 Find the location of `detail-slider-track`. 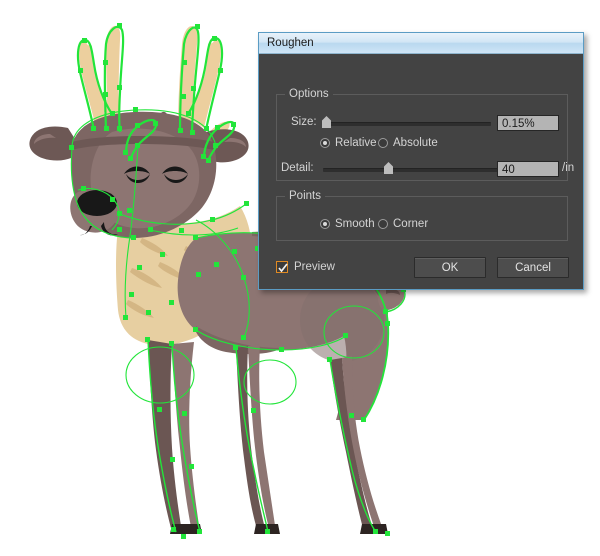

detail-slider-track is located at coordinates (412, 170).